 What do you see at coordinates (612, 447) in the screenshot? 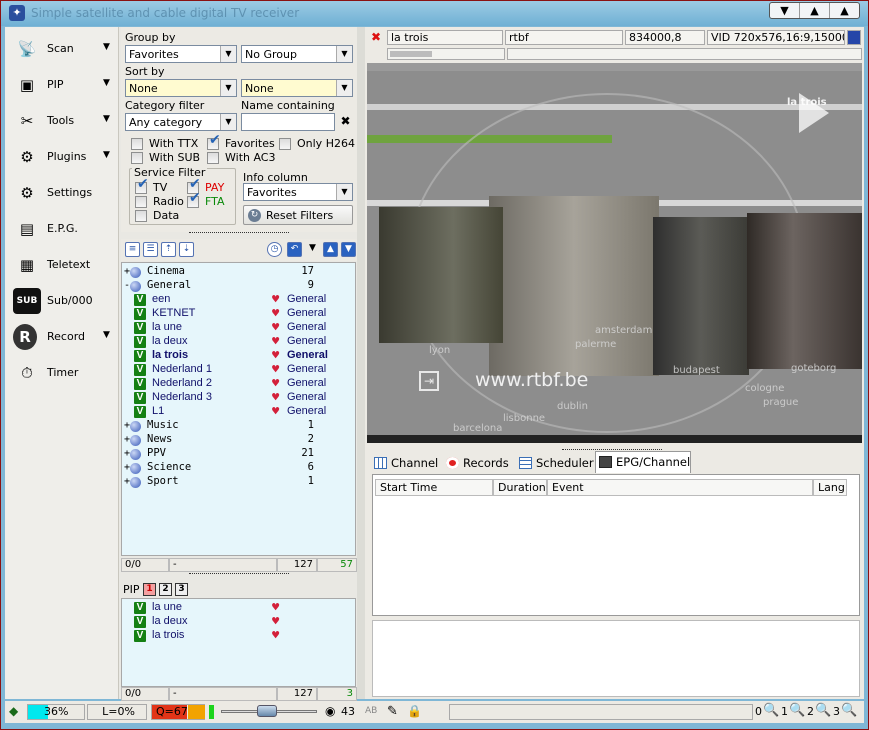
I see `video-splitter` at bounding box center [612, 447].